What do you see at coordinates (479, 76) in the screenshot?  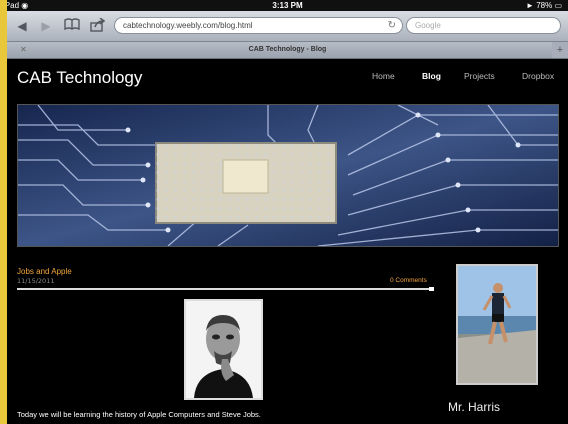 I see `nav-projects: Projects` at bounding box center [479, 76].